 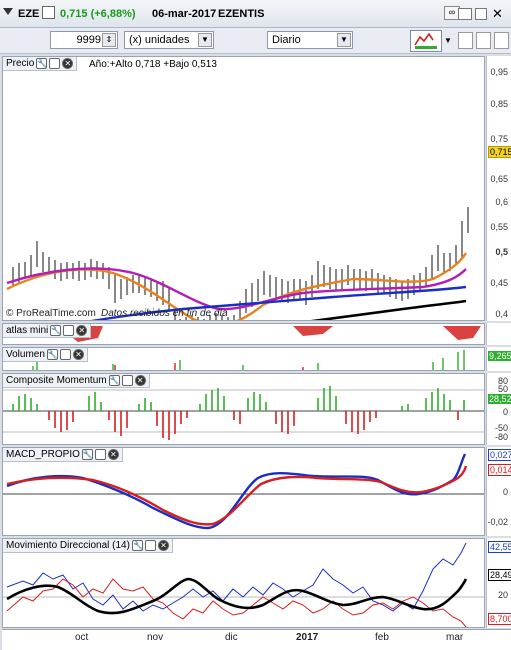 What do you see at coordinates (310, 40) in the screenshot?
I see `period-select: Diario ▼` at bounding box center [310, 40].